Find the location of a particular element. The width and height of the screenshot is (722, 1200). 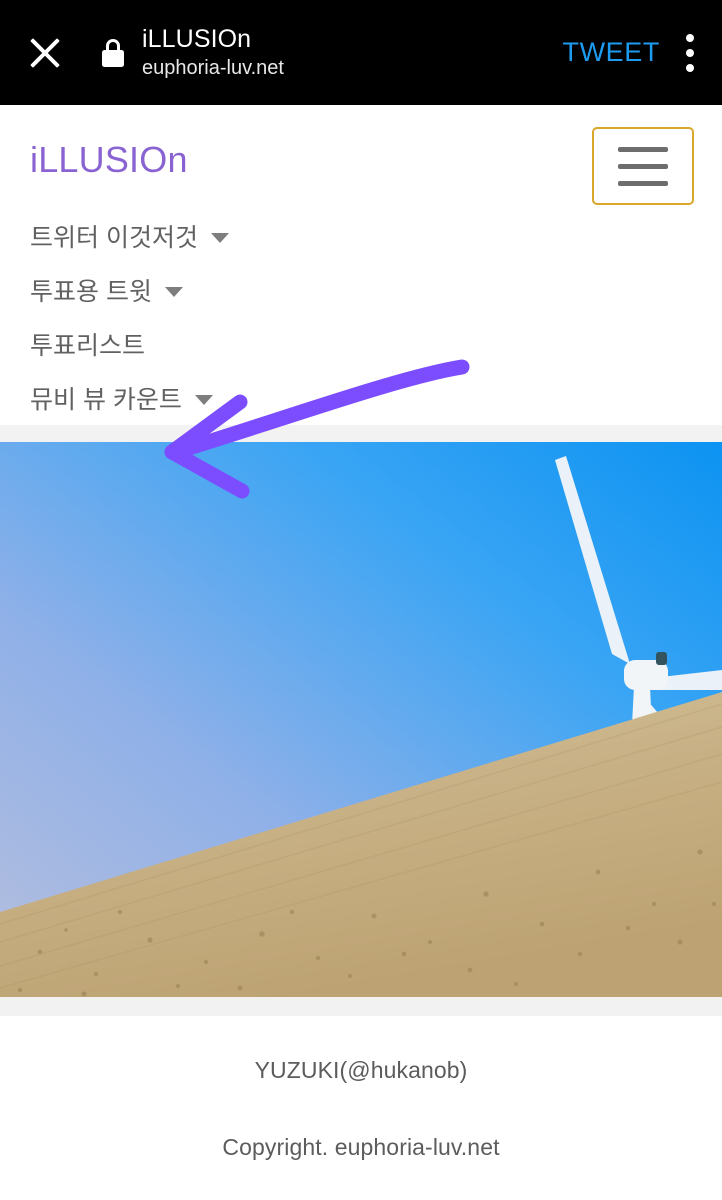

kebab-menu-icon is located at coordinates (690, 52).